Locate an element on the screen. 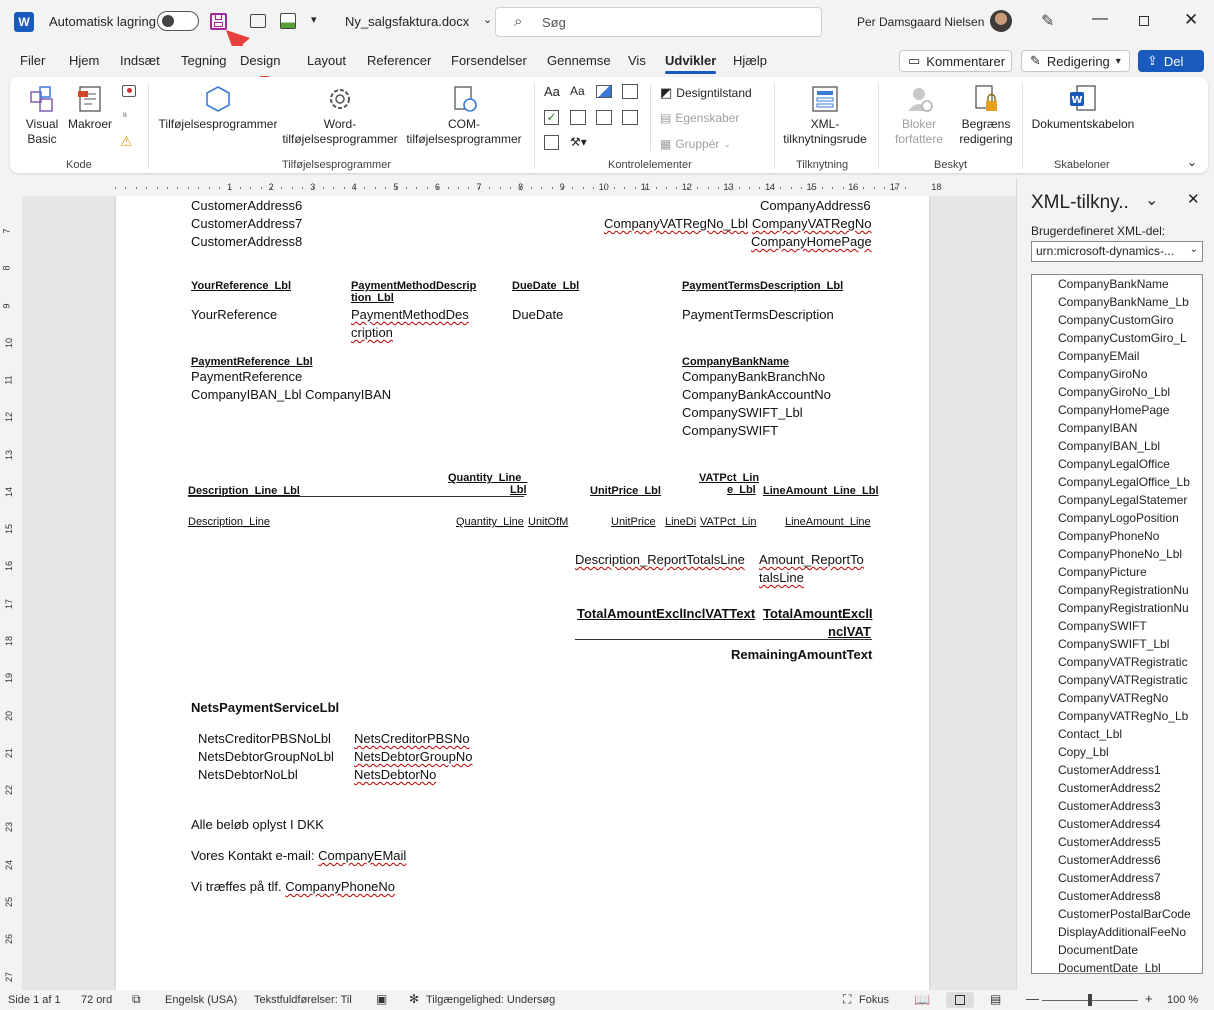  xml-node-item: CompanyVATRegNo_Lb is located at coordinates (1117, 716).